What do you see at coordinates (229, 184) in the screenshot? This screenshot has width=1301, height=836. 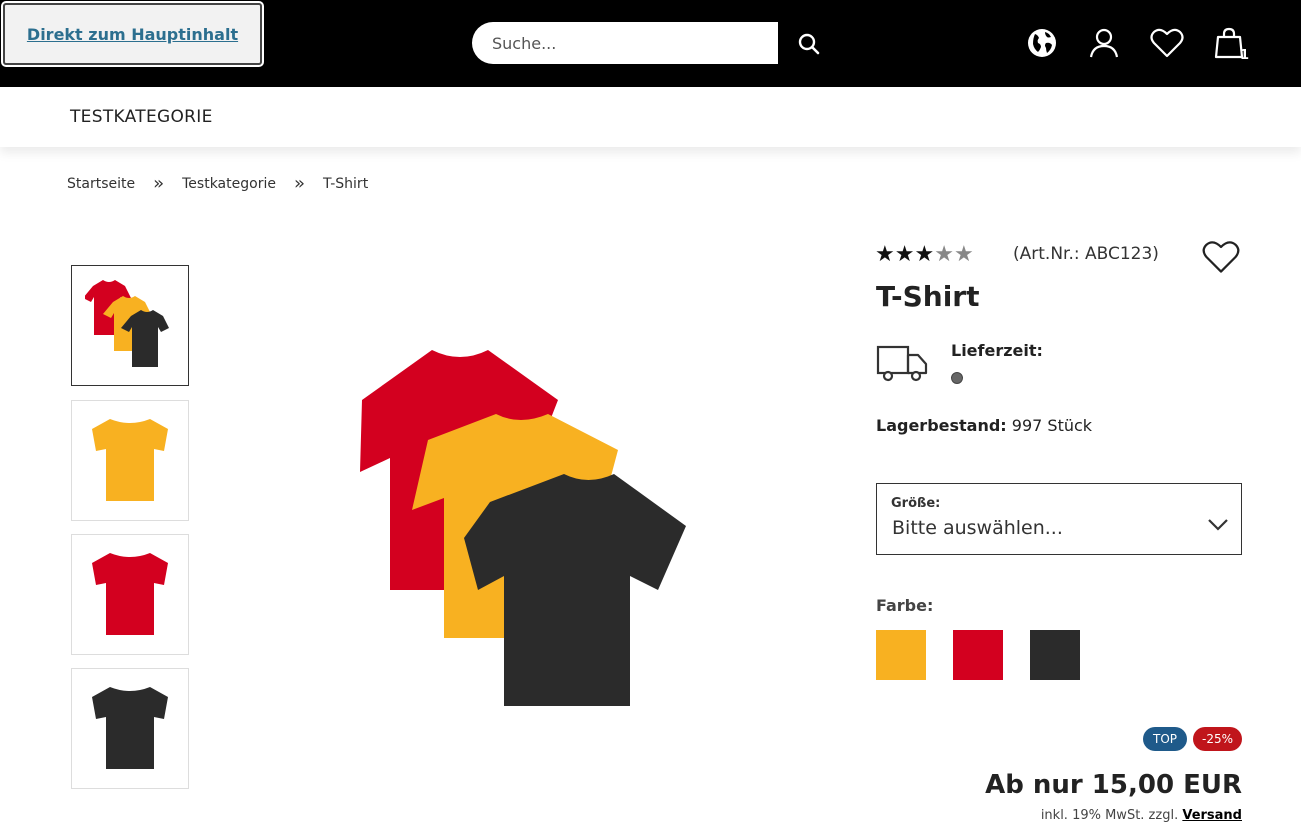 I see `breadcrumb-item-category: Testkategorie` at bounding box center [229, 184].